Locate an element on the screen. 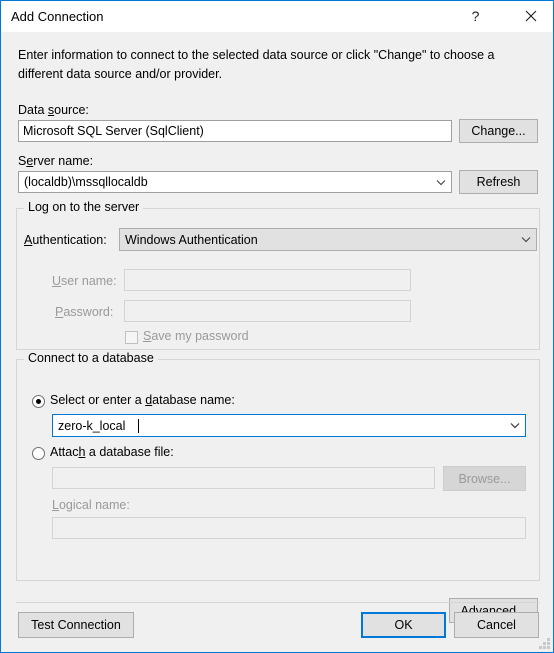  logical-name-field is located at coordinates (289, 528).